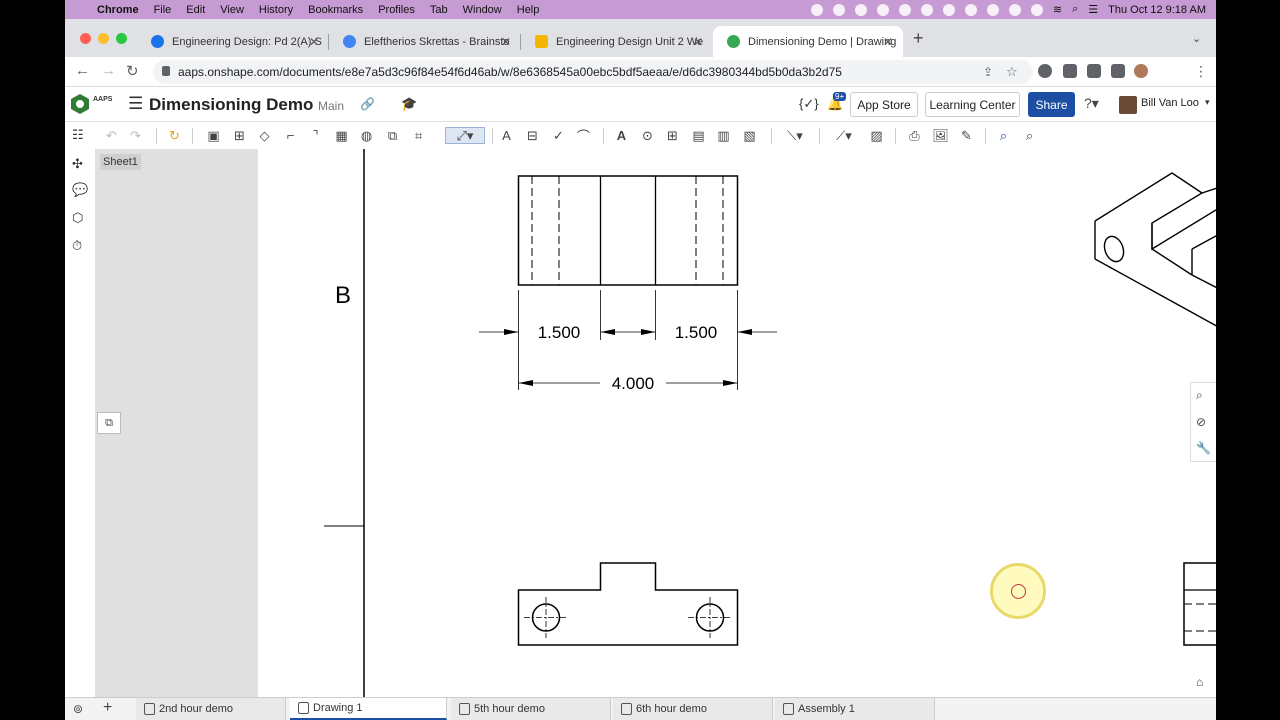 The height and width of the screenshot is (720, 1280). Describe the element at coordinates (107, 708) in the screenshot. I see `add-tab-icon: +` at that location.